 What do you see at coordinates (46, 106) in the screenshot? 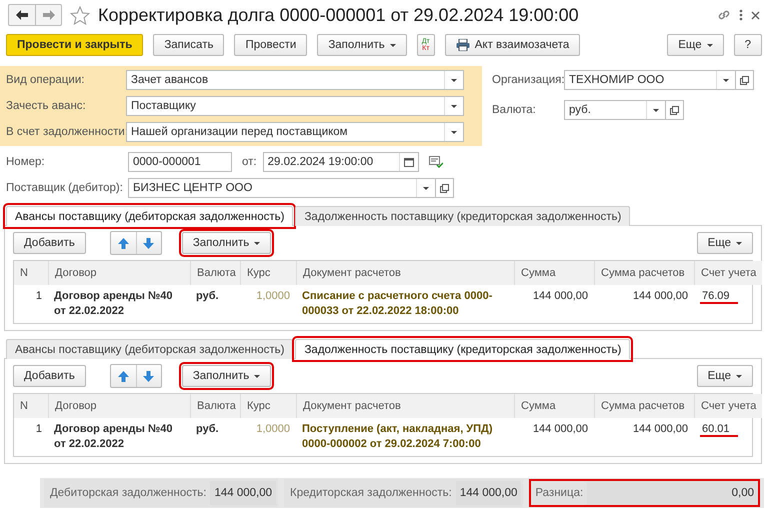
I see `field-label: Зачесть аванс:` at bounding box center [46, 106].